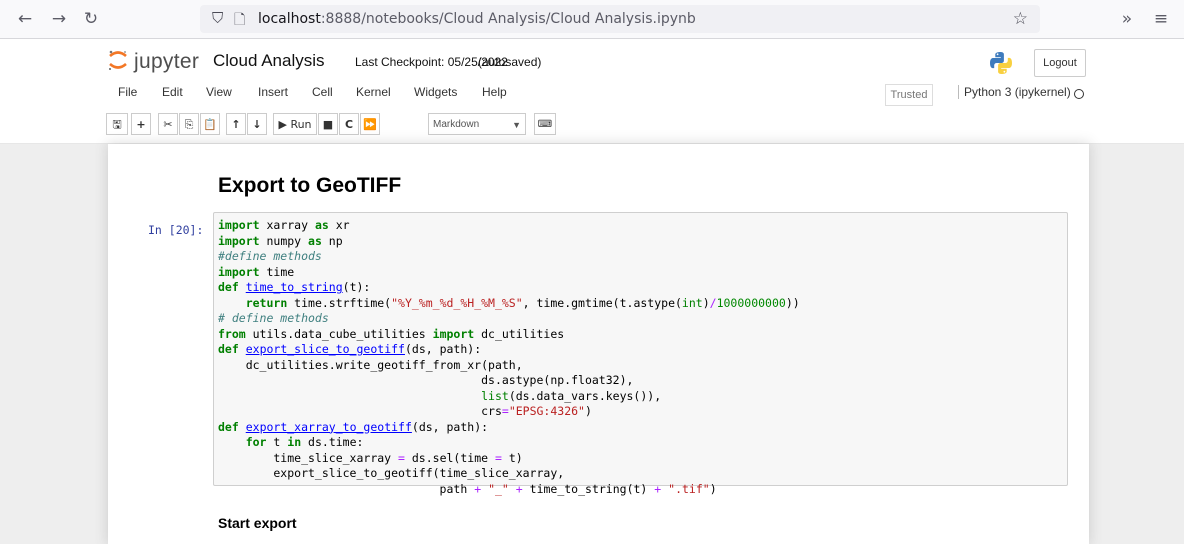  What do you see at coordinates (210, 124) in the screenshot?
I see `paste-icon: 📋` at bounding box center [210, 124].